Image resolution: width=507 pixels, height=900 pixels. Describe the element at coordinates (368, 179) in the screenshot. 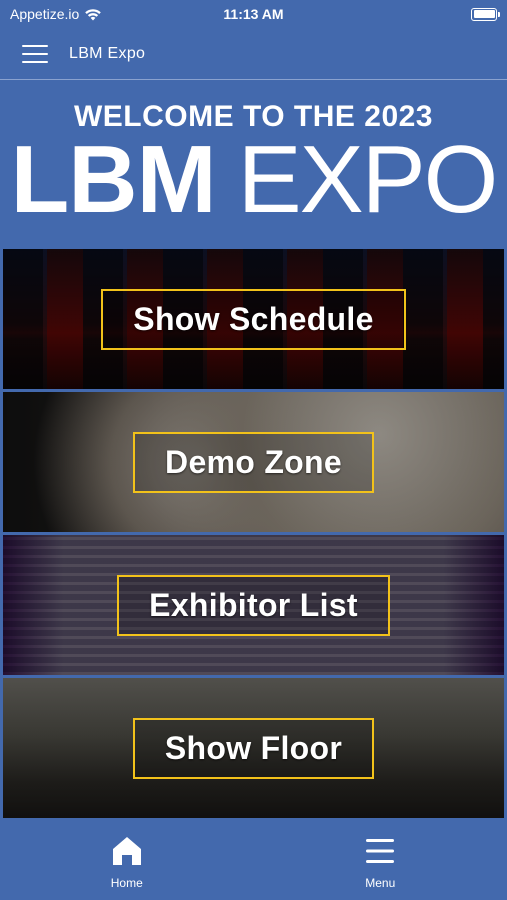

I see `logo-expo-text: EXPO` at that location.